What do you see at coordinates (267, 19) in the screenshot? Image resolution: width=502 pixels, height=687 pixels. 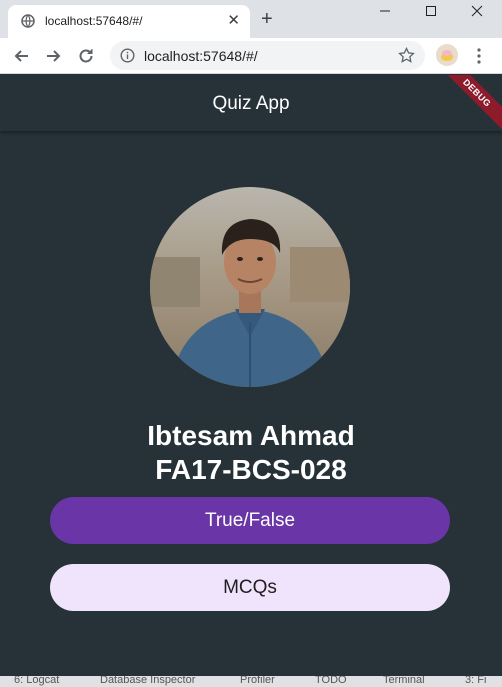 I see `new-tab-button: +` at bounding box center [267, 19].